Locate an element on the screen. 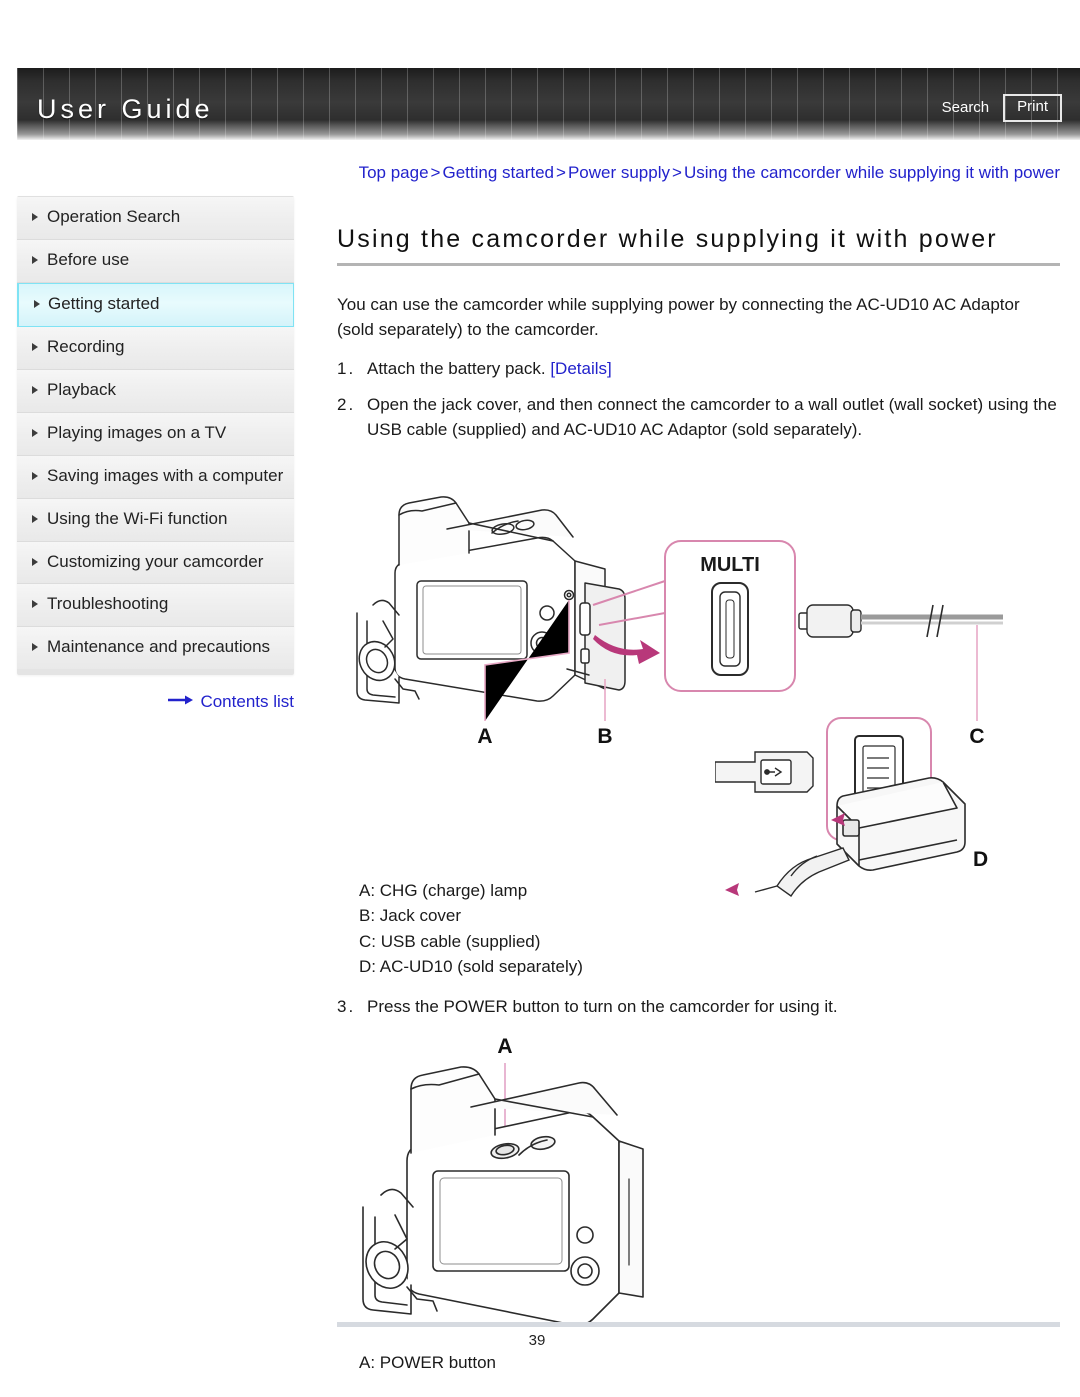 The image size is (1080, 1397). sidebar-item-maintenance-and-precautions: Maintenance and precautions is located at coordinates (155, 648).